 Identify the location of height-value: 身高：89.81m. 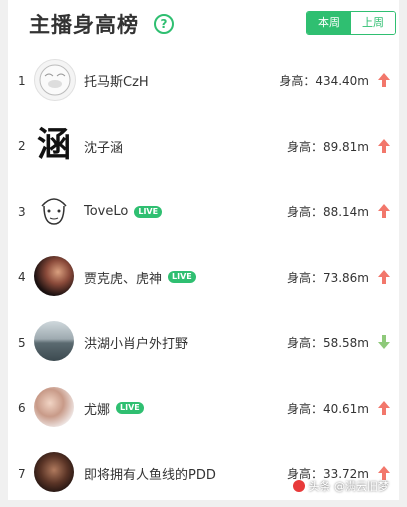
(327, 146).